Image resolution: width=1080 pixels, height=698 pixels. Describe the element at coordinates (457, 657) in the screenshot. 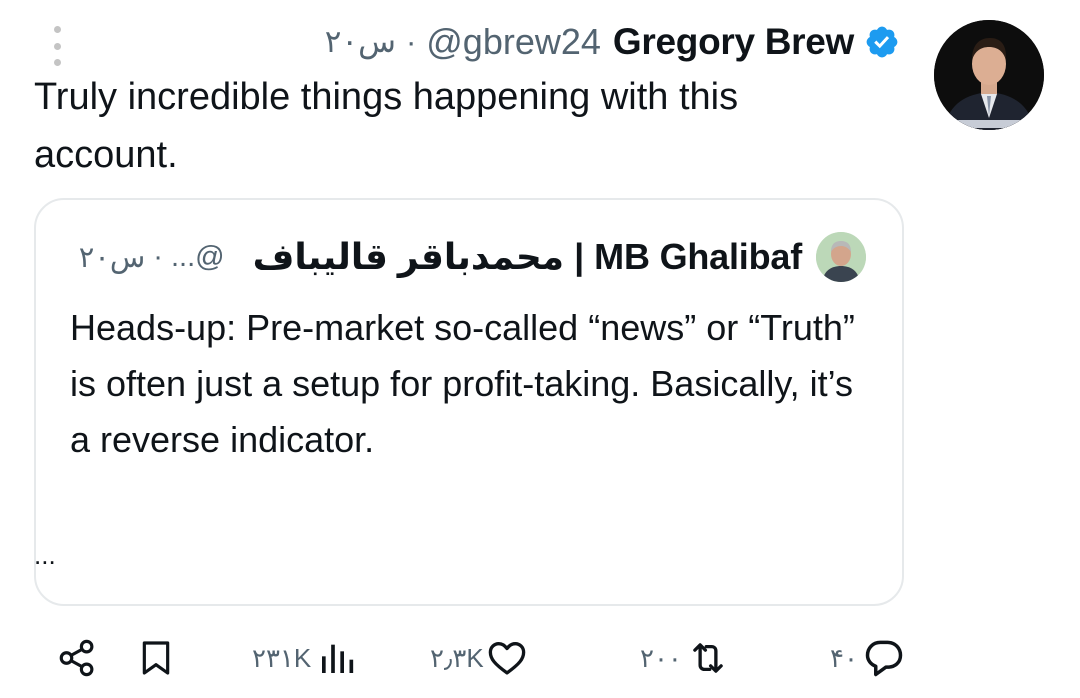

I see `likes-count: ۲٫۳K` at that location.